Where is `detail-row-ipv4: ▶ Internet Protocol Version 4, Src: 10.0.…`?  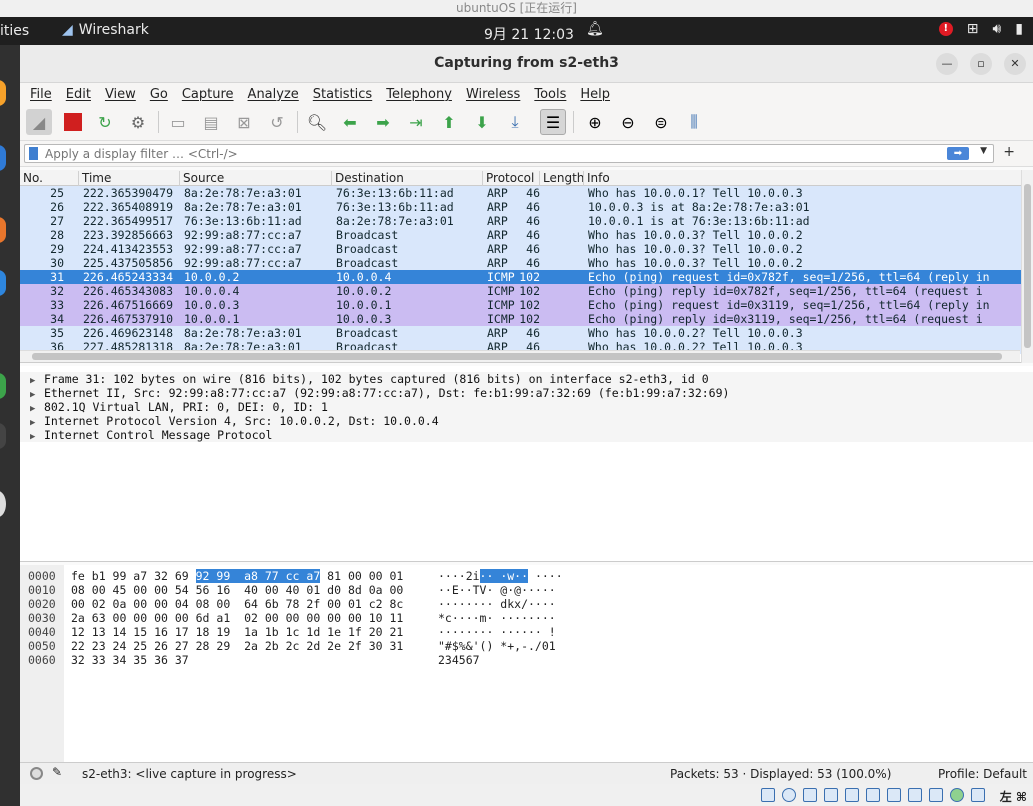
detail-row-ipv4: ▶ Internet Protocol Version 4, Src: 10.0.… is located at coordinates (526, 421).